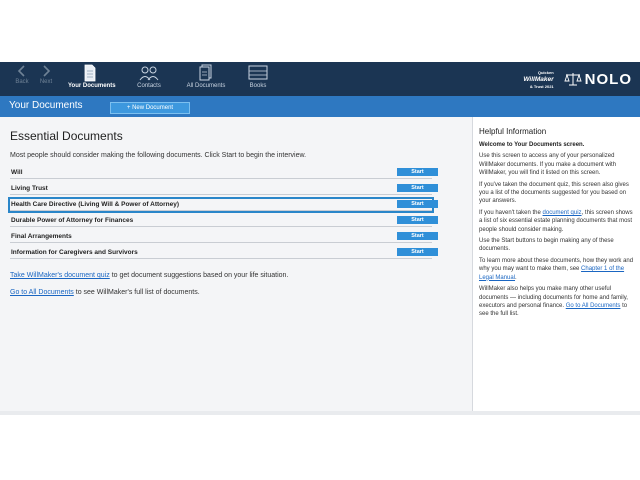 Image resolution: width=640 pixels, height=480 pixels. What do you see at coordinates (66, 136) in the screenshot?
I see `section-heading: Essential Documents` at bounding box center [66, 136].